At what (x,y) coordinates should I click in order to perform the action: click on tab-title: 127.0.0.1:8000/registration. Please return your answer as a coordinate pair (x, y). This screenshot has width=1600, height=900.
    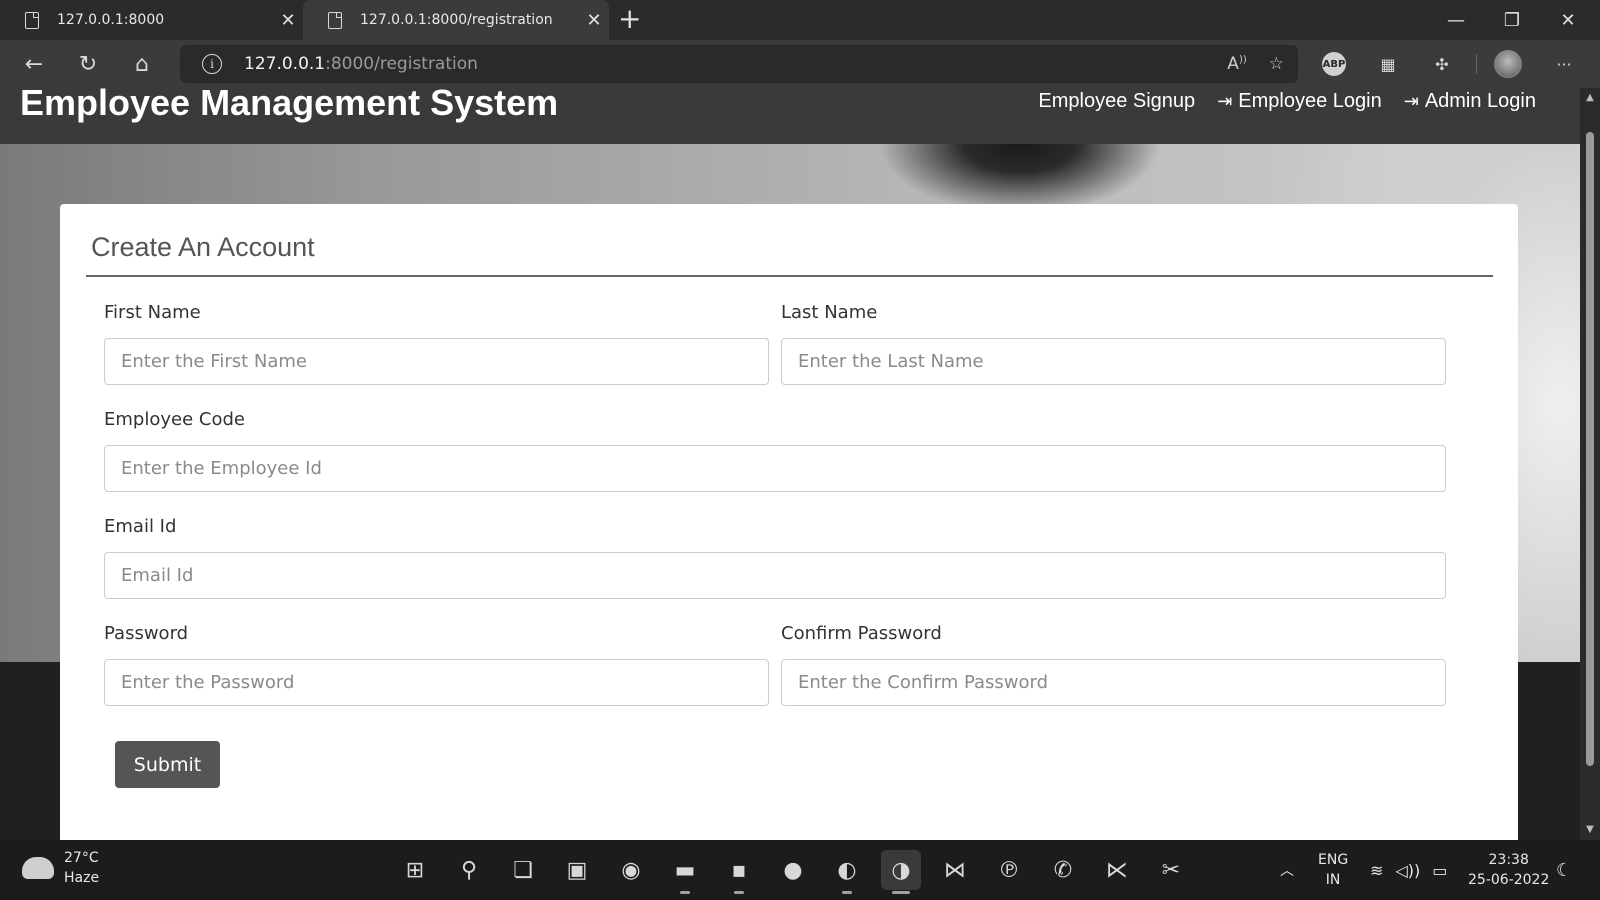
    Looking at the image, I should click on (456, 20).